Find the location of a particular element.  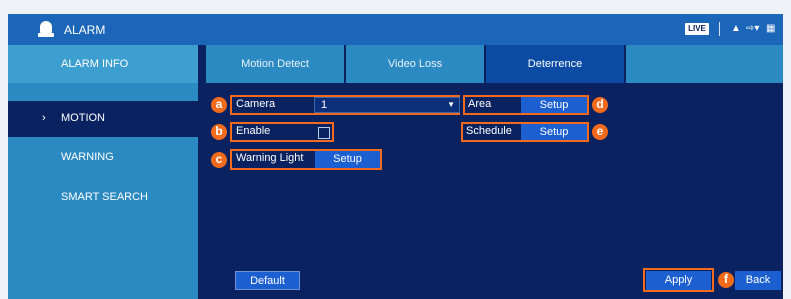

alarm-bell-icon is located at coordinates (46, 29).